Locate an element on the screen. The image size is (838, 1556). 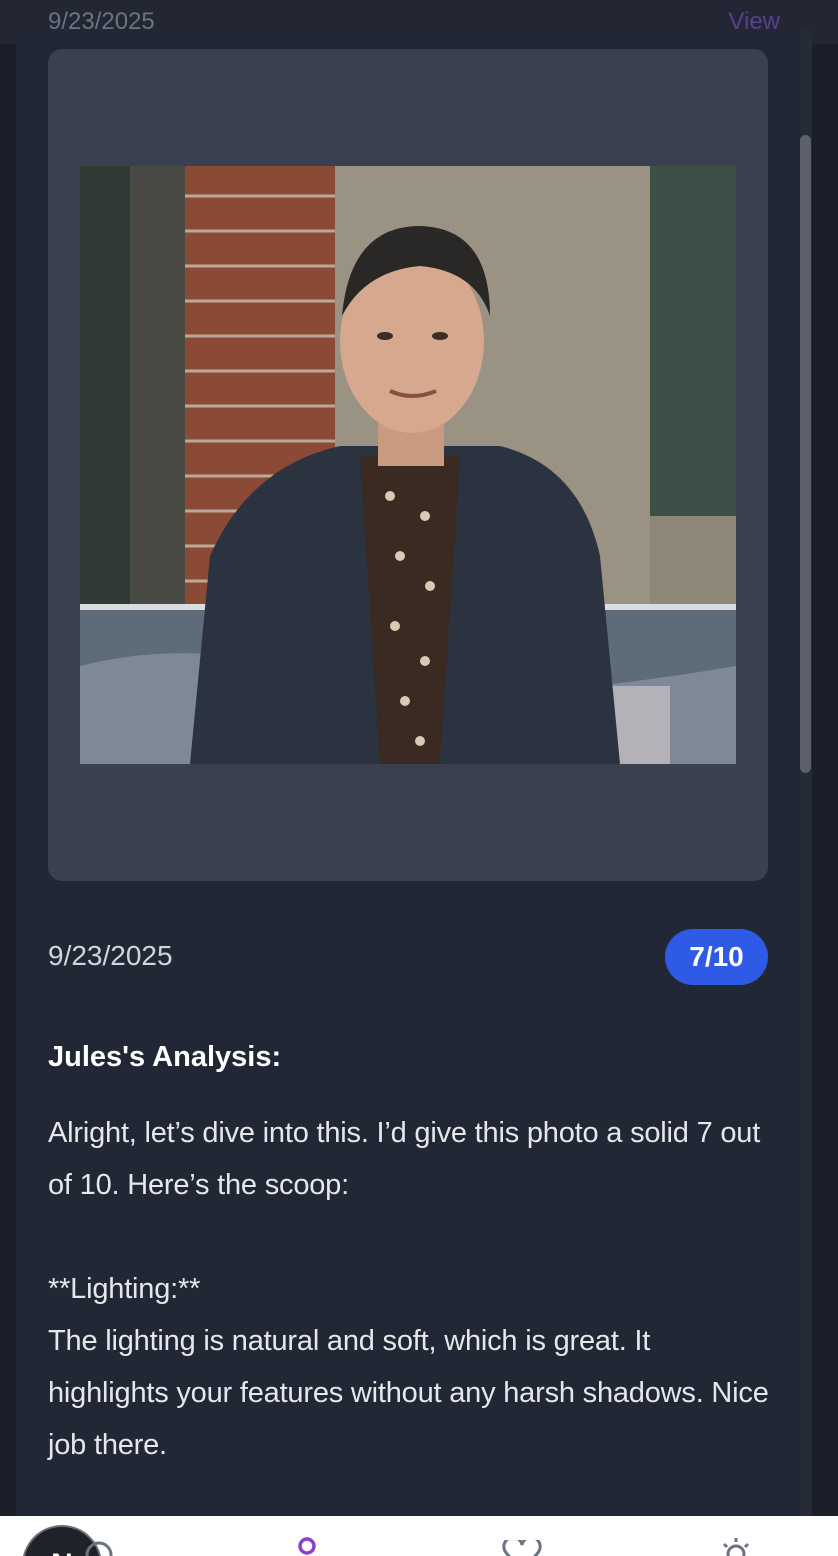
person-icon is located at coordinates (307, 1546).